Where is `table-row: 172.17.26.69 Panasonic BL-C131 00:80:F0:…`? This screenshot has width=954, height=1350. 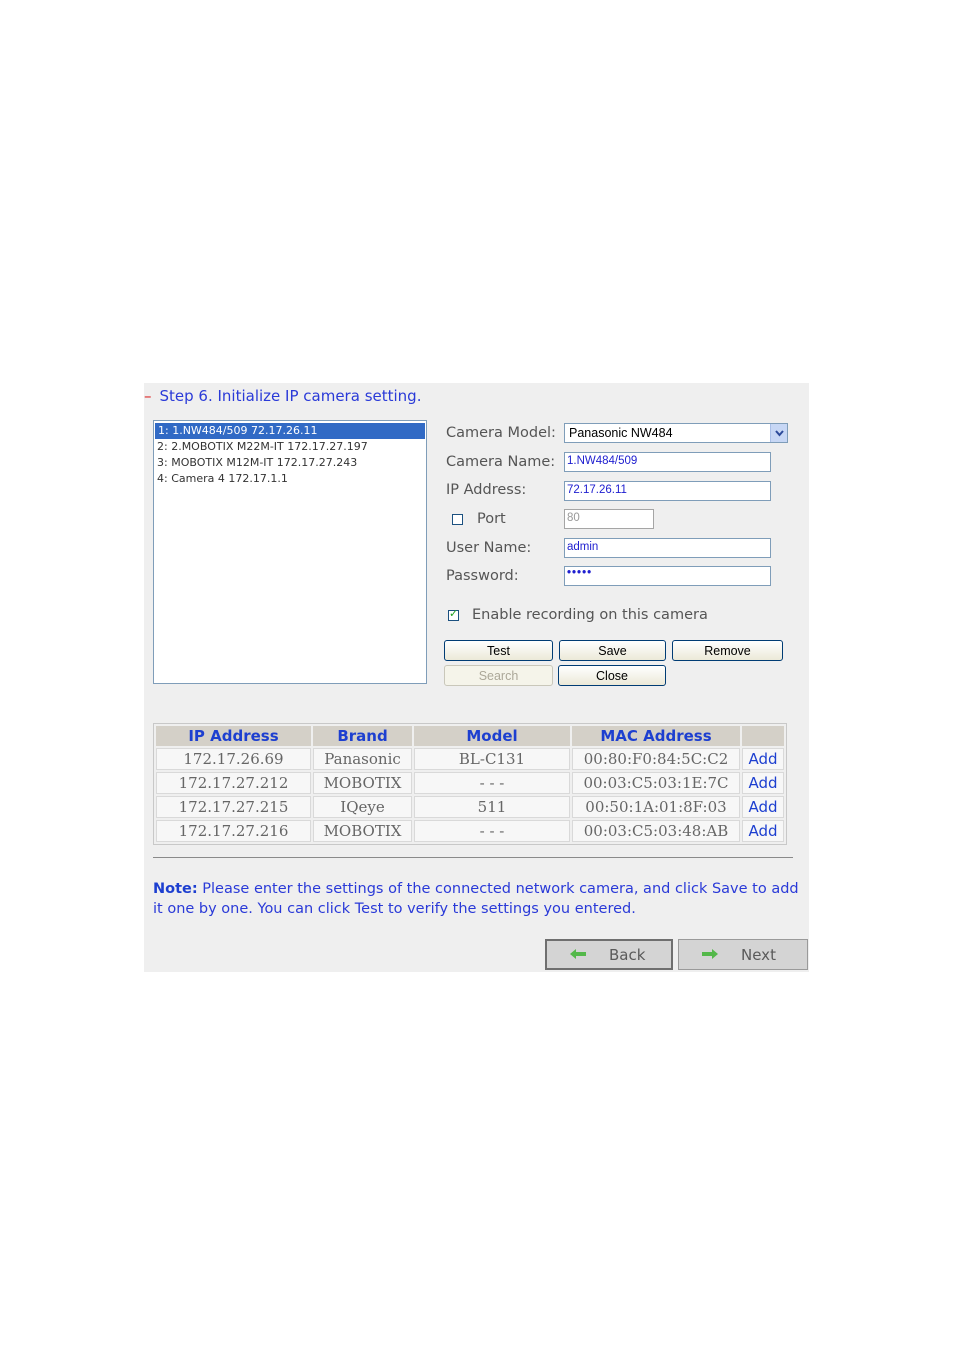
table-row: 172.17.26.69 Panasonic BL-C131 00:80:F0:… is located at coordinates (470, 759).